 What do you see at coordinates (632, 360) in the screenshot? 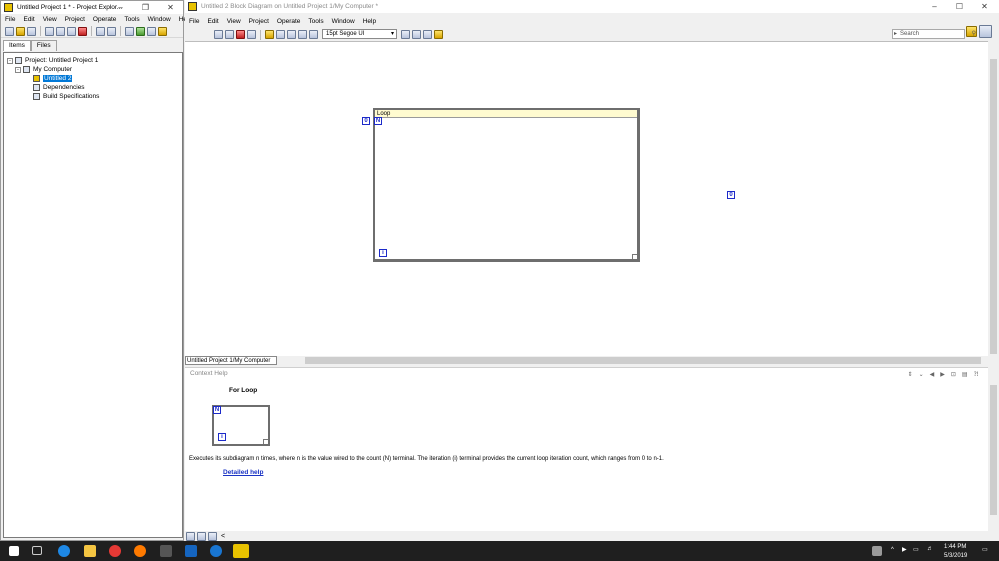
I see `diagram-horizontal-scrollbar` at bounding box center [632, 360].